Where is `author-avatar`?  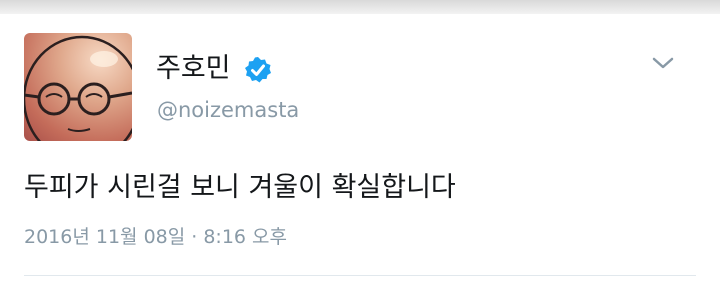
author-avatar is located at coordinates (78, 87).